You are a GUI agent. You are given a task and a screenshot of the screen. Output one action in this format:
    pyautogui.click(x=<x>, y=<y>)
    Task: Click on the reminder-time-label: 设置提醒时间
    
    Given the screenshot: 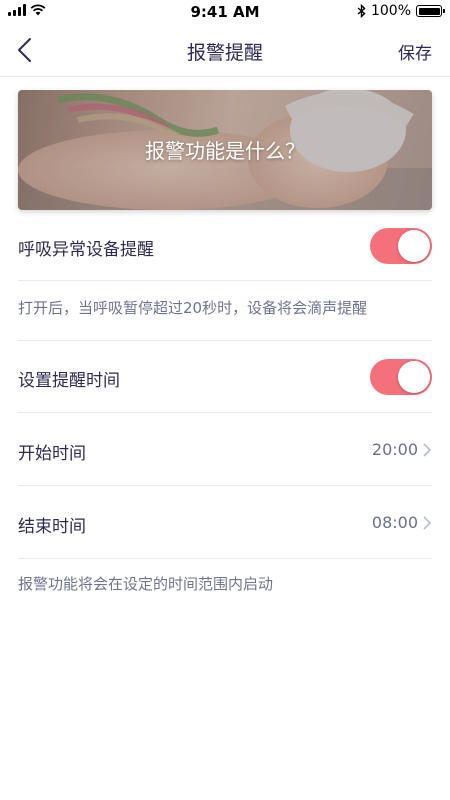 What is the action you would take?
    pyautogui.click(x=69, y=381)
    